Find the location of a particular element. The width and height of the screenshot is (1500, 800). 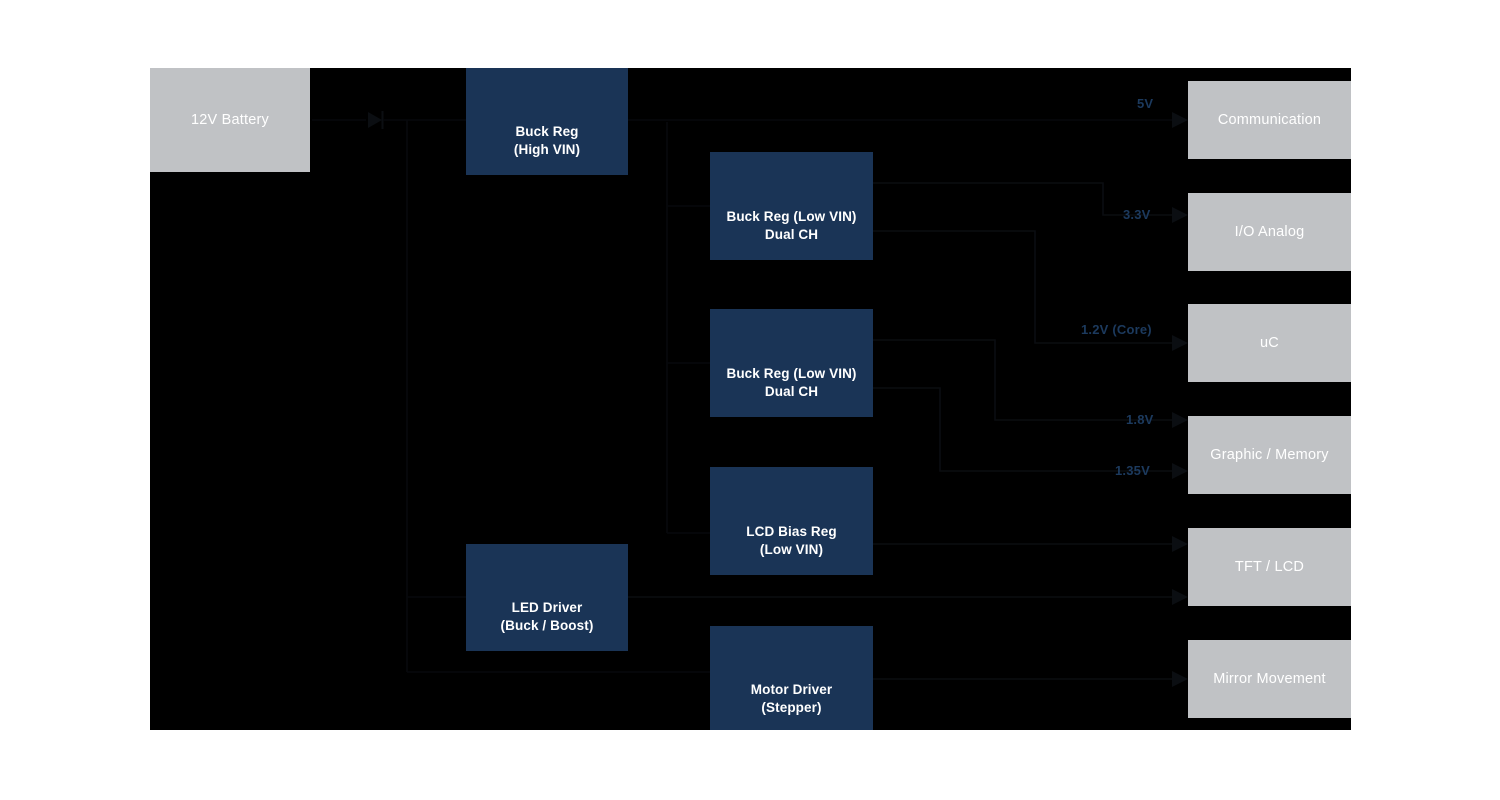

regulator-label-line1: Buck Reg is located at coordinates (547, 131).